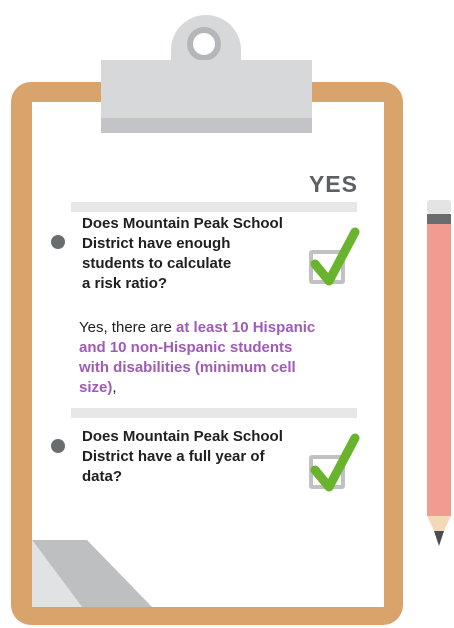 The image size is (454, 628). Describe the element at coordinates (439, 373) in the screenshot. I see `pencil-icon` at that location.